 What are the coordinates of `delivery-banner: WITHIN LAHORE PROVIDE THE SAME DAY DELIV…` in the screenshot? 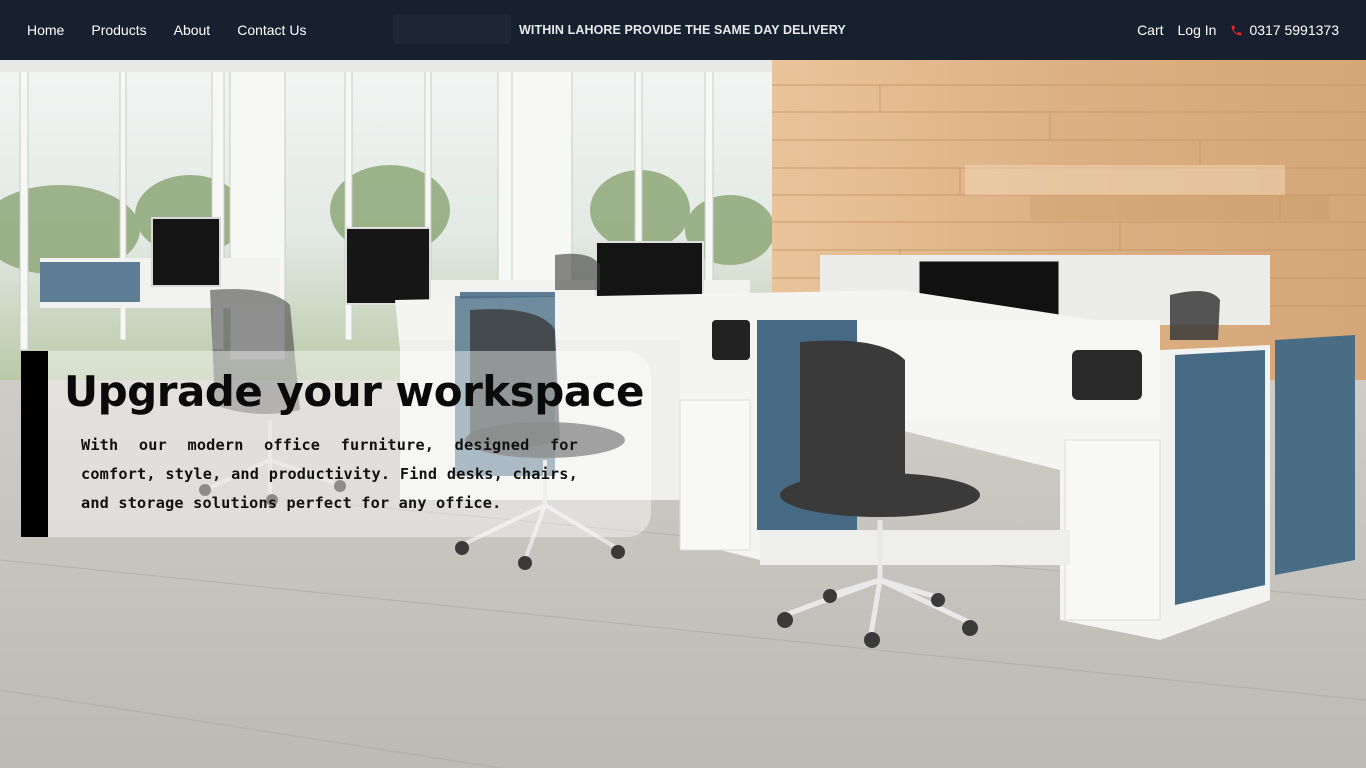 It's located at (682, 30).